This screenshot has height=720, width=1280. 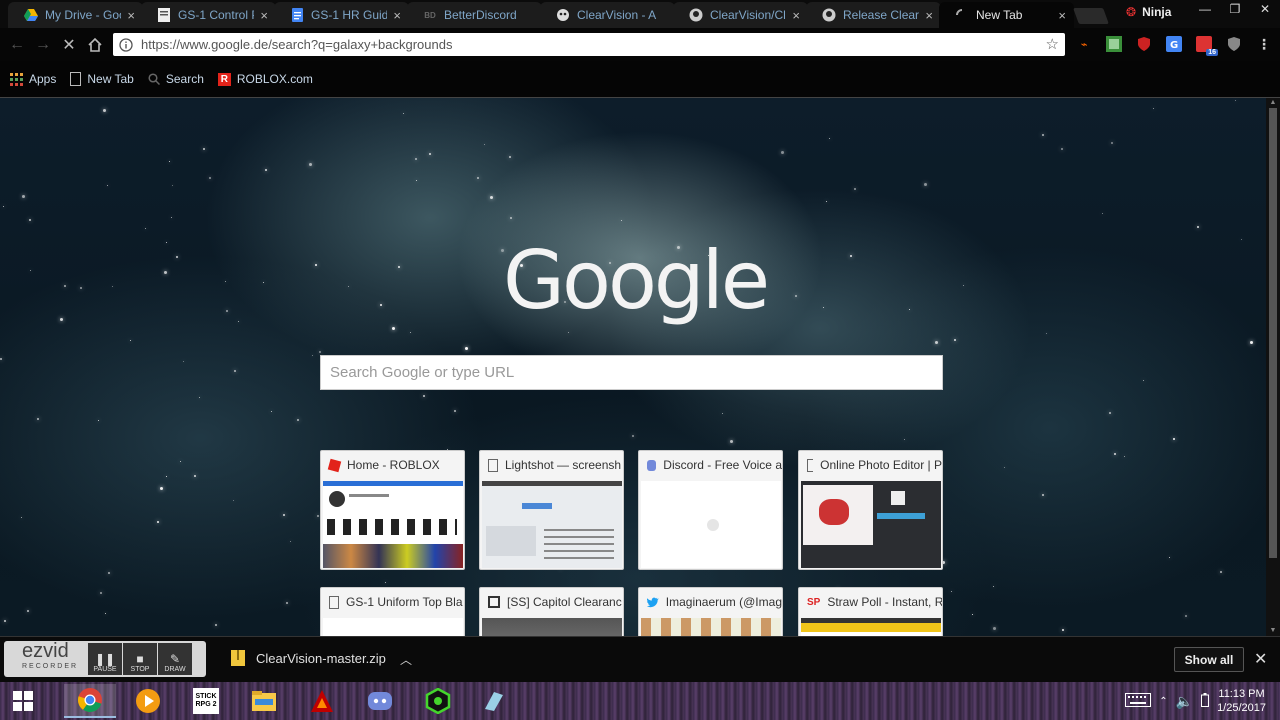 What do you see at coordinates (474, 15) in the screenshot?
I see `tab-betterdiscord: BD BetterDiscord` at bounding box center [474, 15].